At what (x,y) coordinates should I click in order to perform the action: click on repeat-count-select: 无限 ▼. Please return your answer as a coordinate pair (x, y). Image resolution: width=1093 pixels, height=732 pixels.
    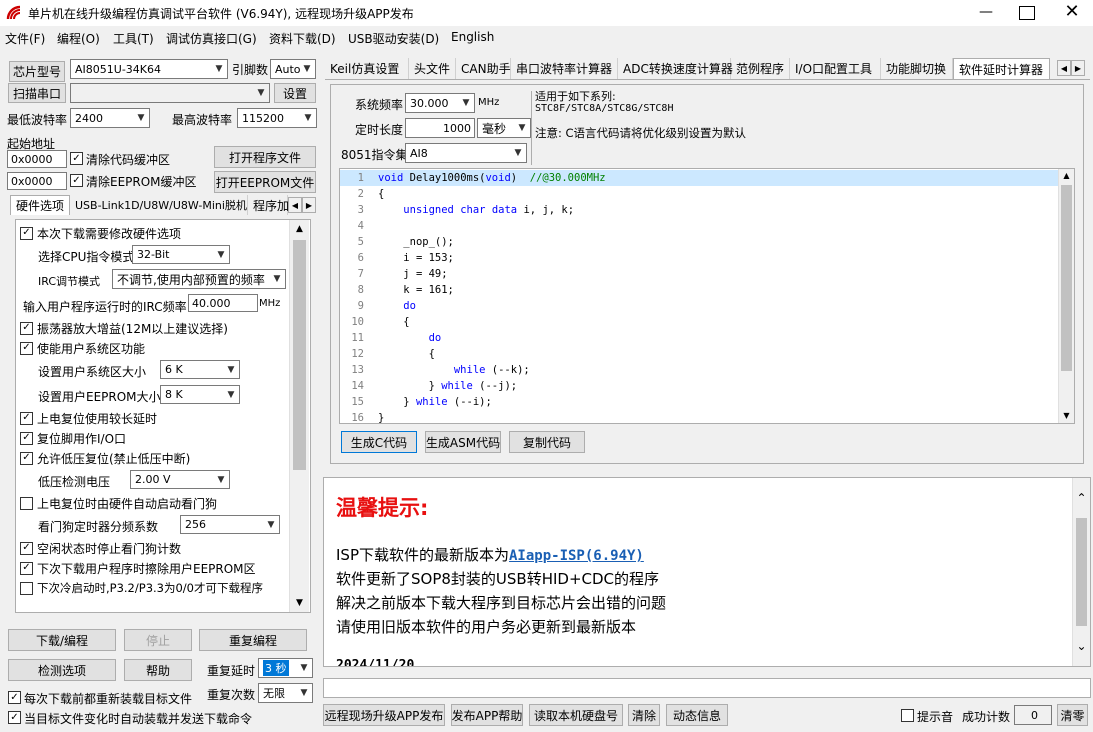
    Looking at the image, I should click on (285, 693).